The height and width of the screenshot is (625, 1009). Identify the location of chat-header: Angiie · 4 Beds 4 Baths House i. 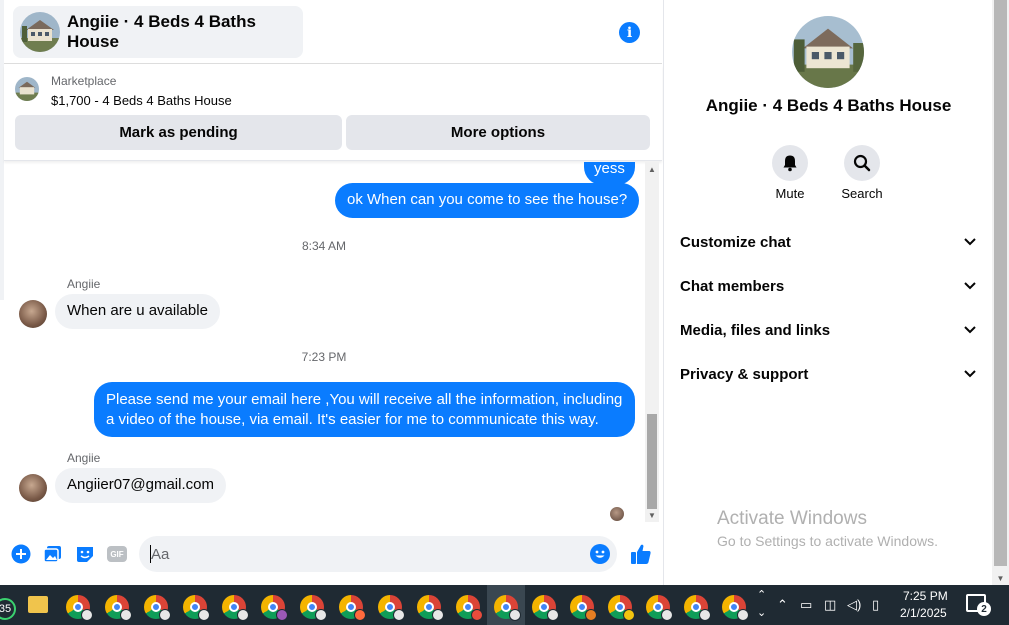
(333, 32).